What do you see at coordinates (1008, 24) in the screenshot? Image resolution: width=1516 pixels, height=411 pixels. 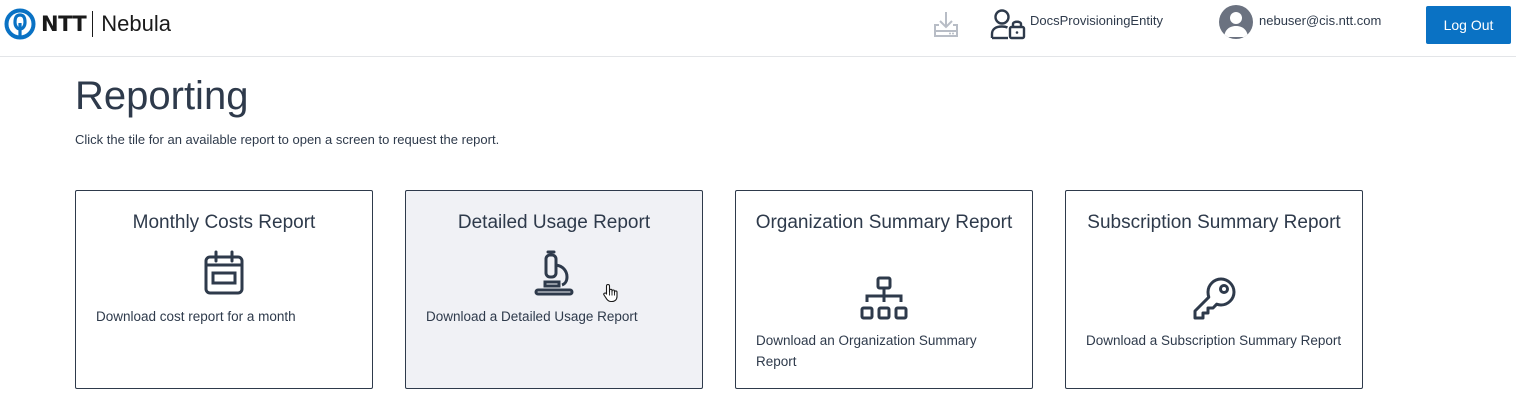 I see `person-lock-icon` at bounding box center [1008, 24].